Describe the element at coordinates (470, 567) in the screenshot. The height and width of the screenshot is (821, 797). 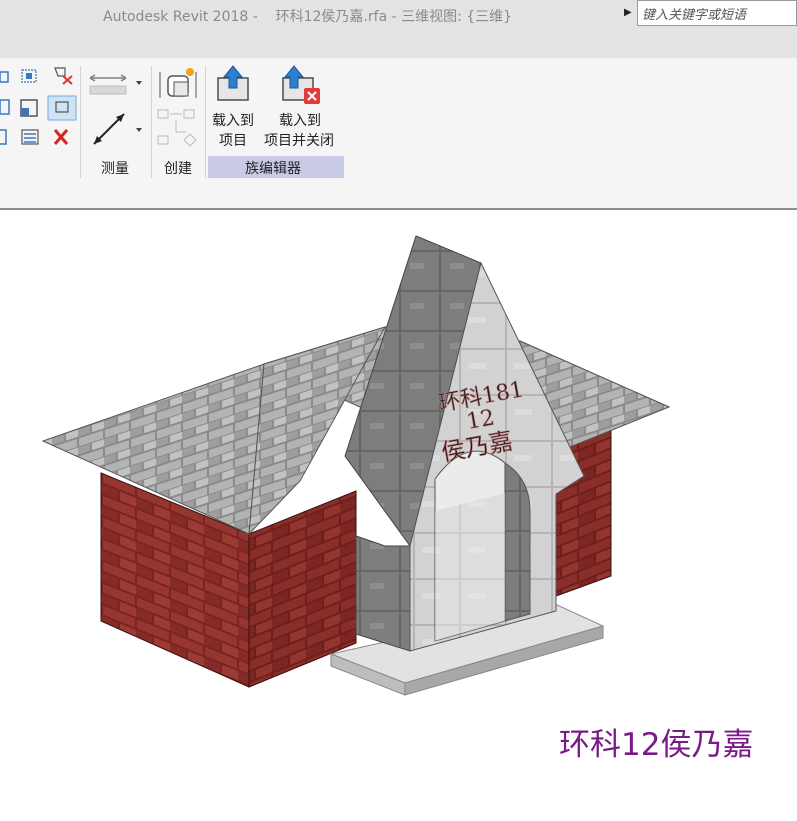
I see `arch-back-wall` at that location.